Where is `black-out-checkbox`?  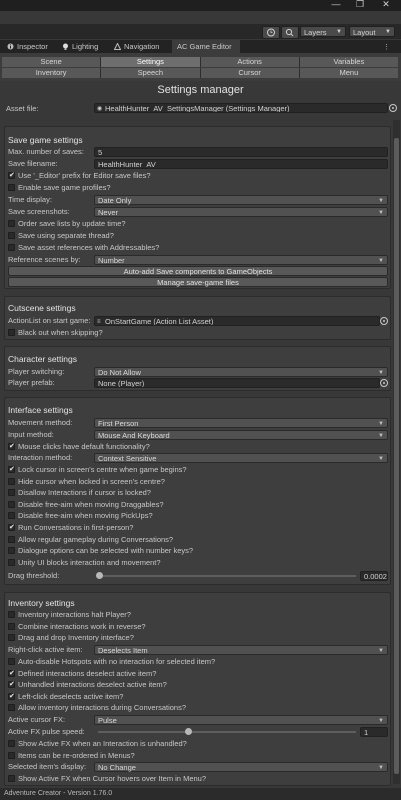 black-out-checkbox is located at coordinates (11, 332).